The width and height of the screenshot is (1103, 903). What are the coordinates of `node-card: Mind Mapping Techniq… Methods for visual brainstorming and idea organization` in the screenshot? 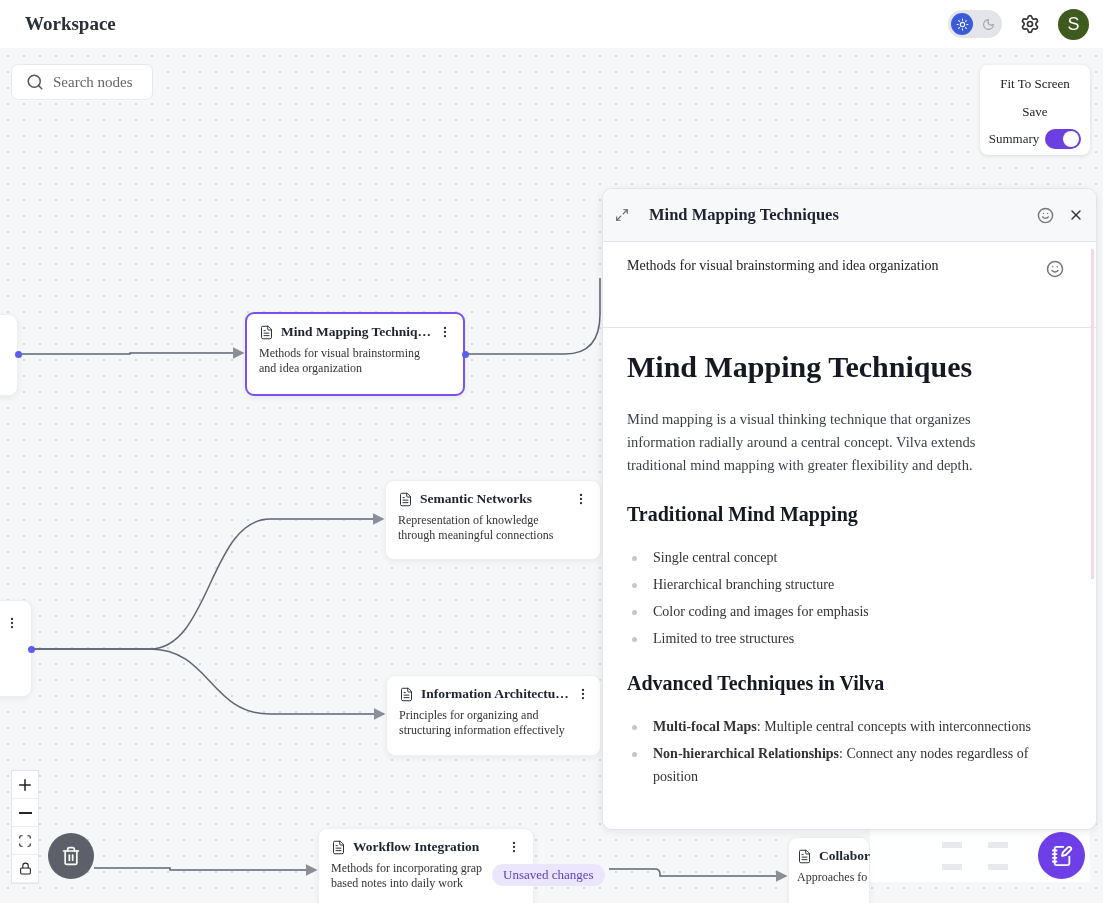 It's located at (355, 354).